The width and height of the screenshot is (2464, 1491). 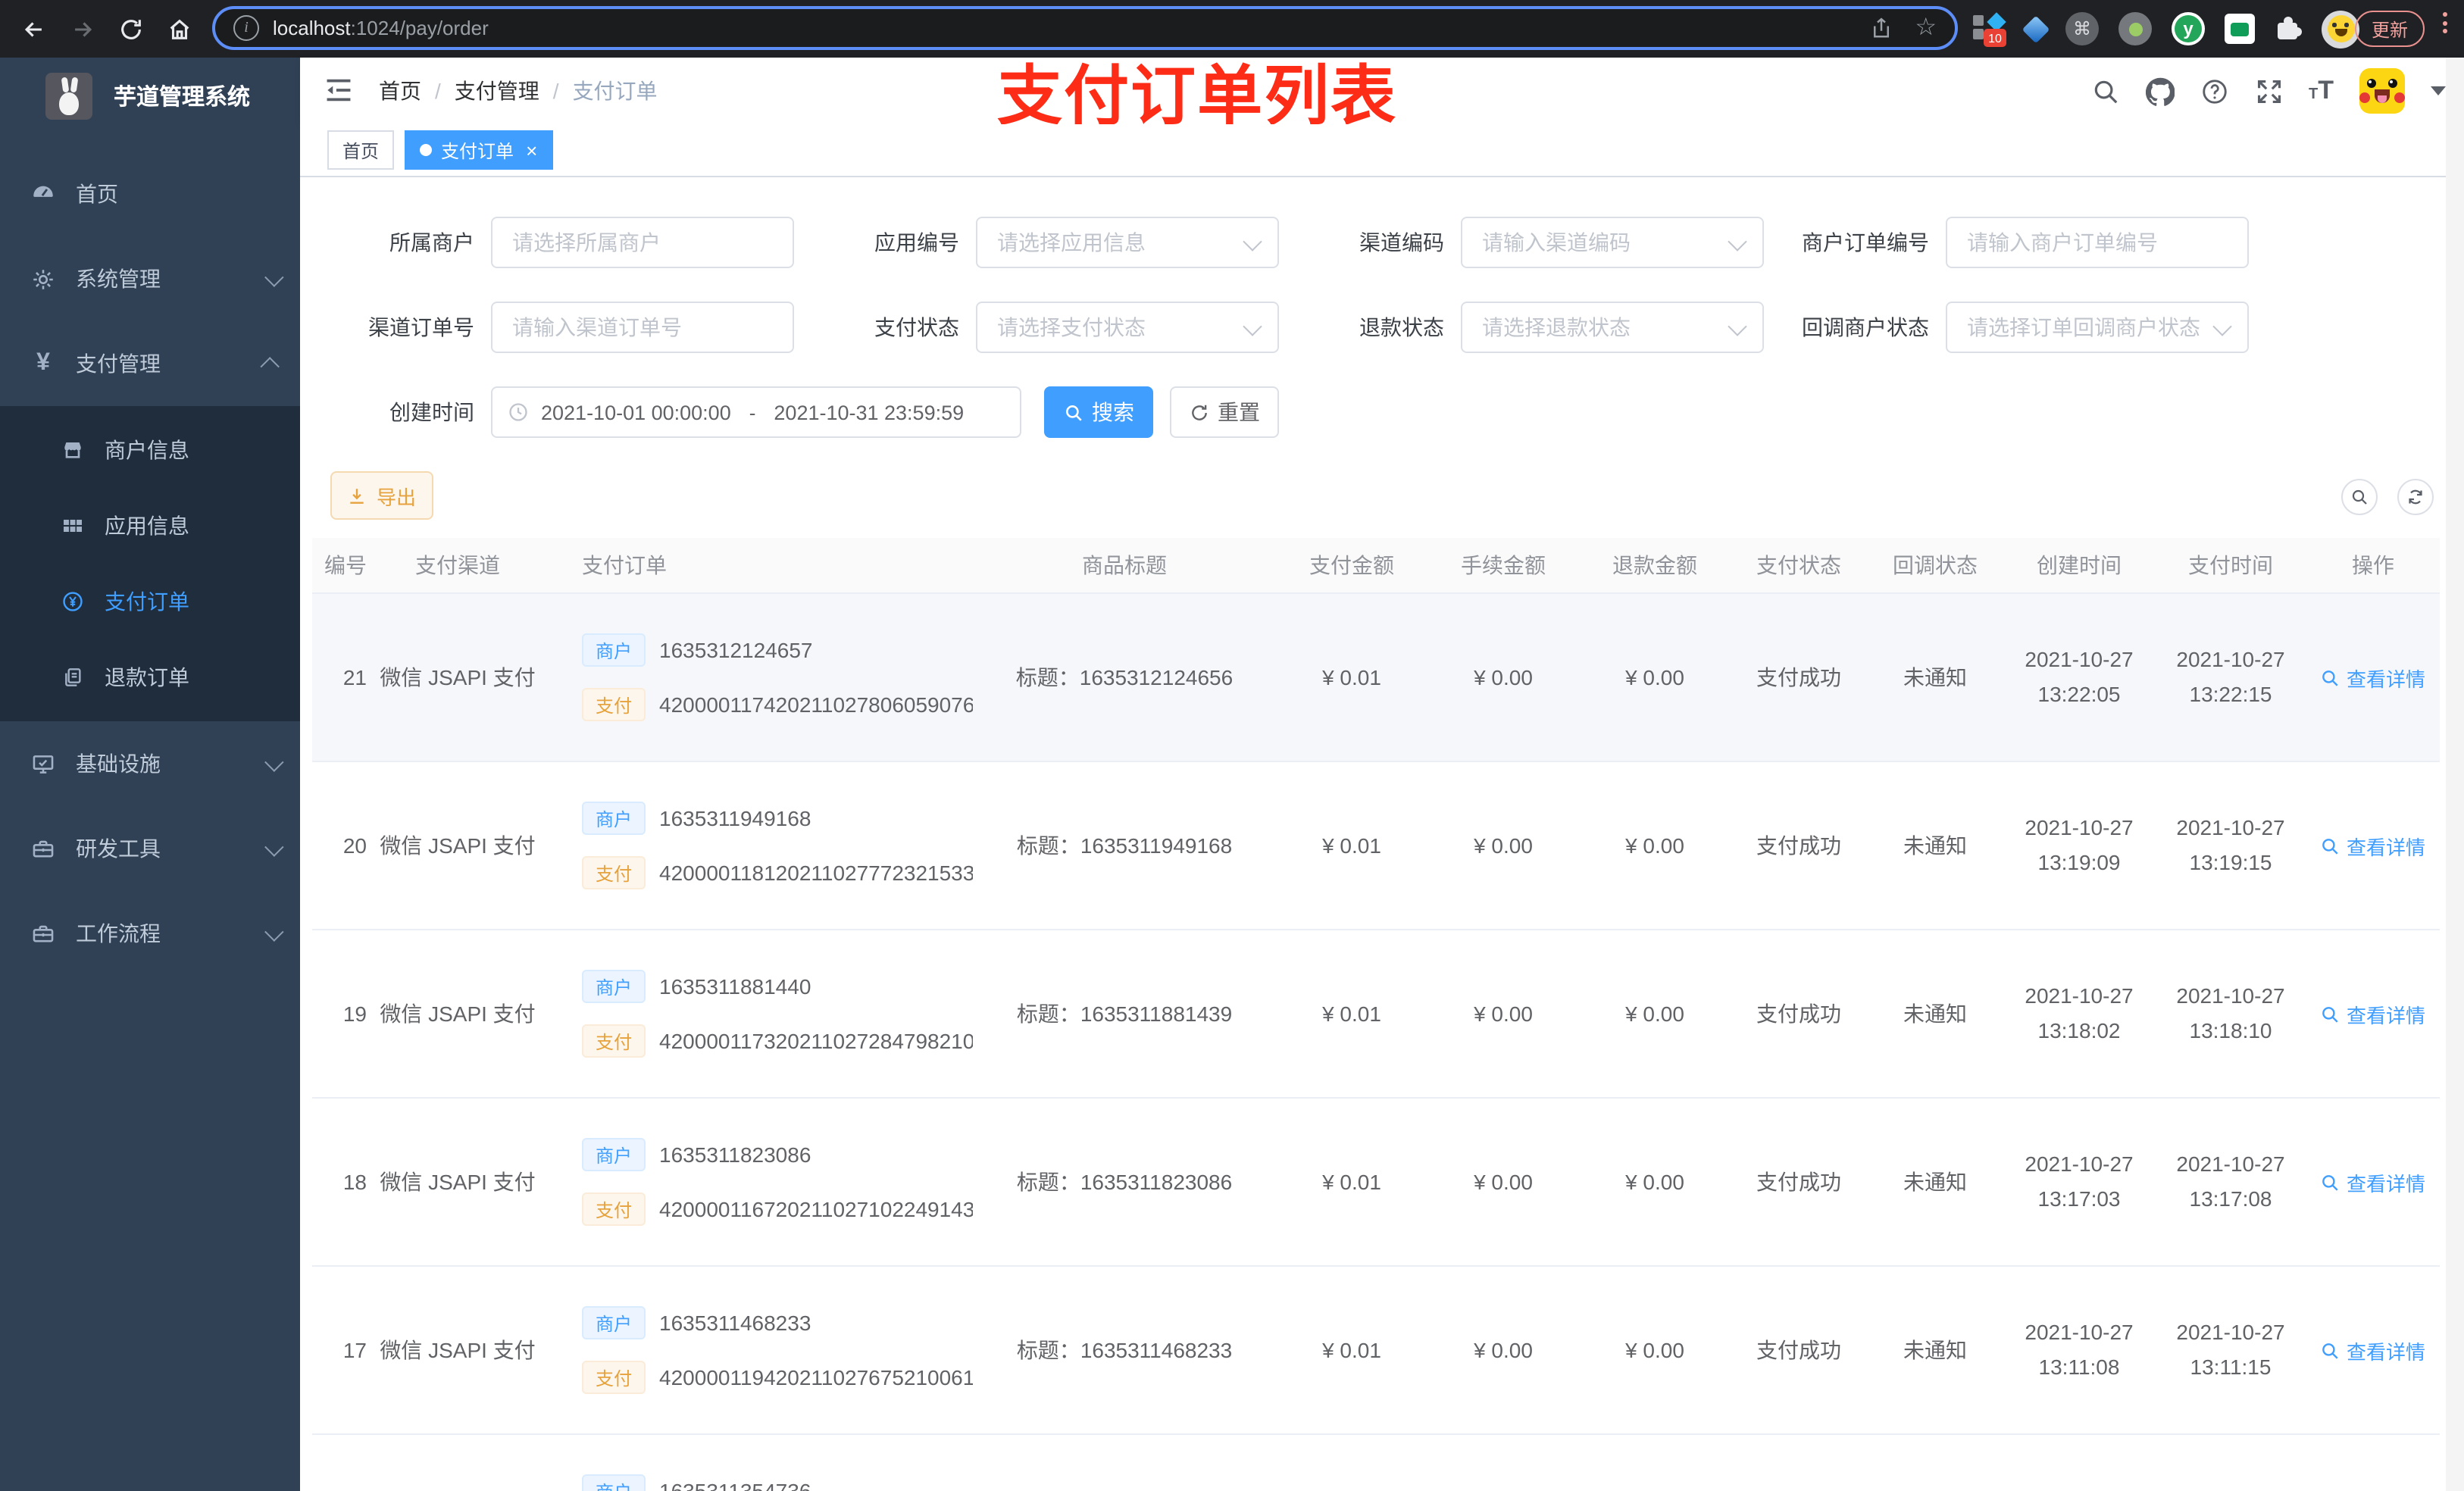 I want to click on tab-home: 首页, so click(x=361, y=150).